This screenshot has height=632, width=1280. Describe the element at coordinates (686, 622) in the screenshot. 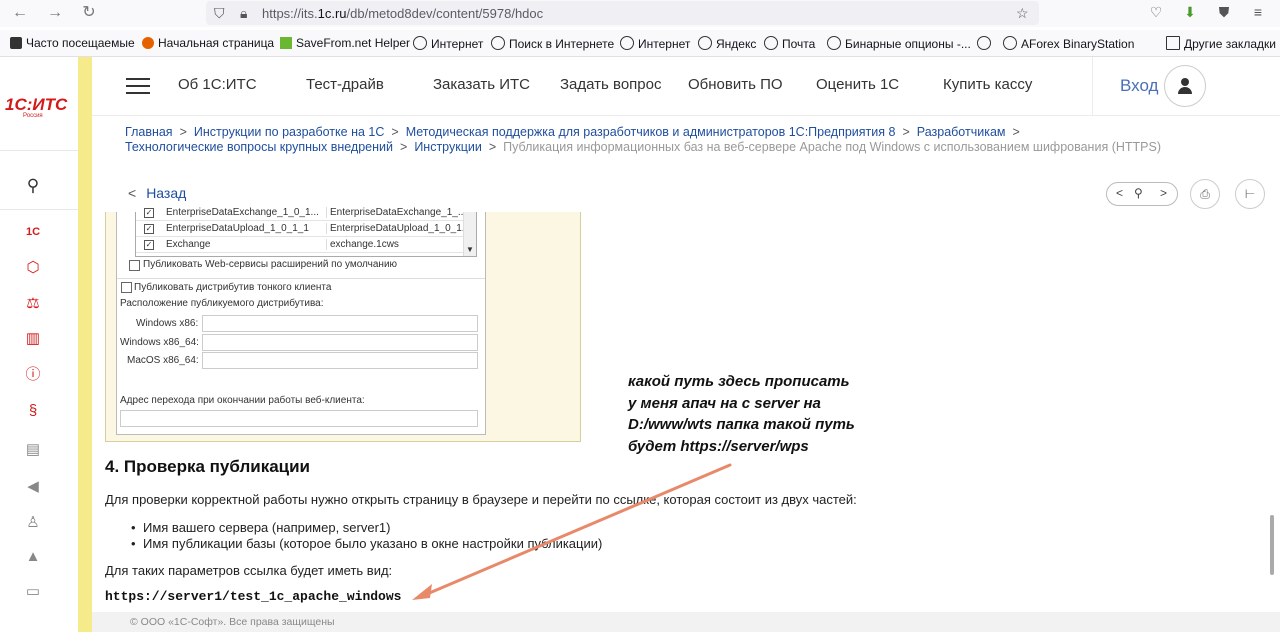

I see `page-footer: © ООО «1С-Софт». Все права защищены` at that location.